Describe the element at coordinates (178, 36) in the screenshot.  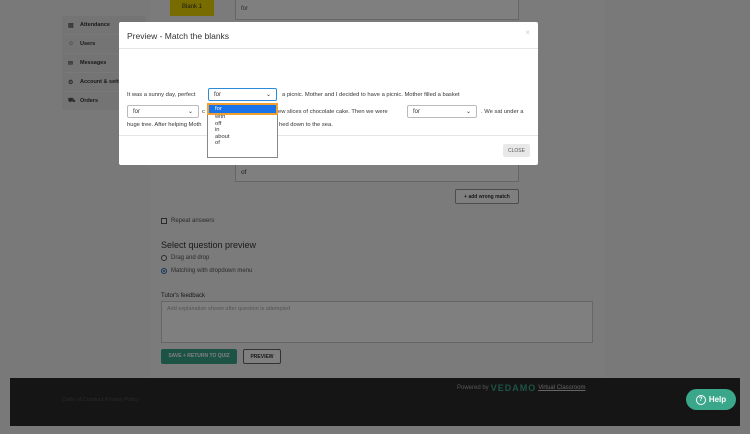
I see `modal-title: Preview - Match the blanks` at that location.